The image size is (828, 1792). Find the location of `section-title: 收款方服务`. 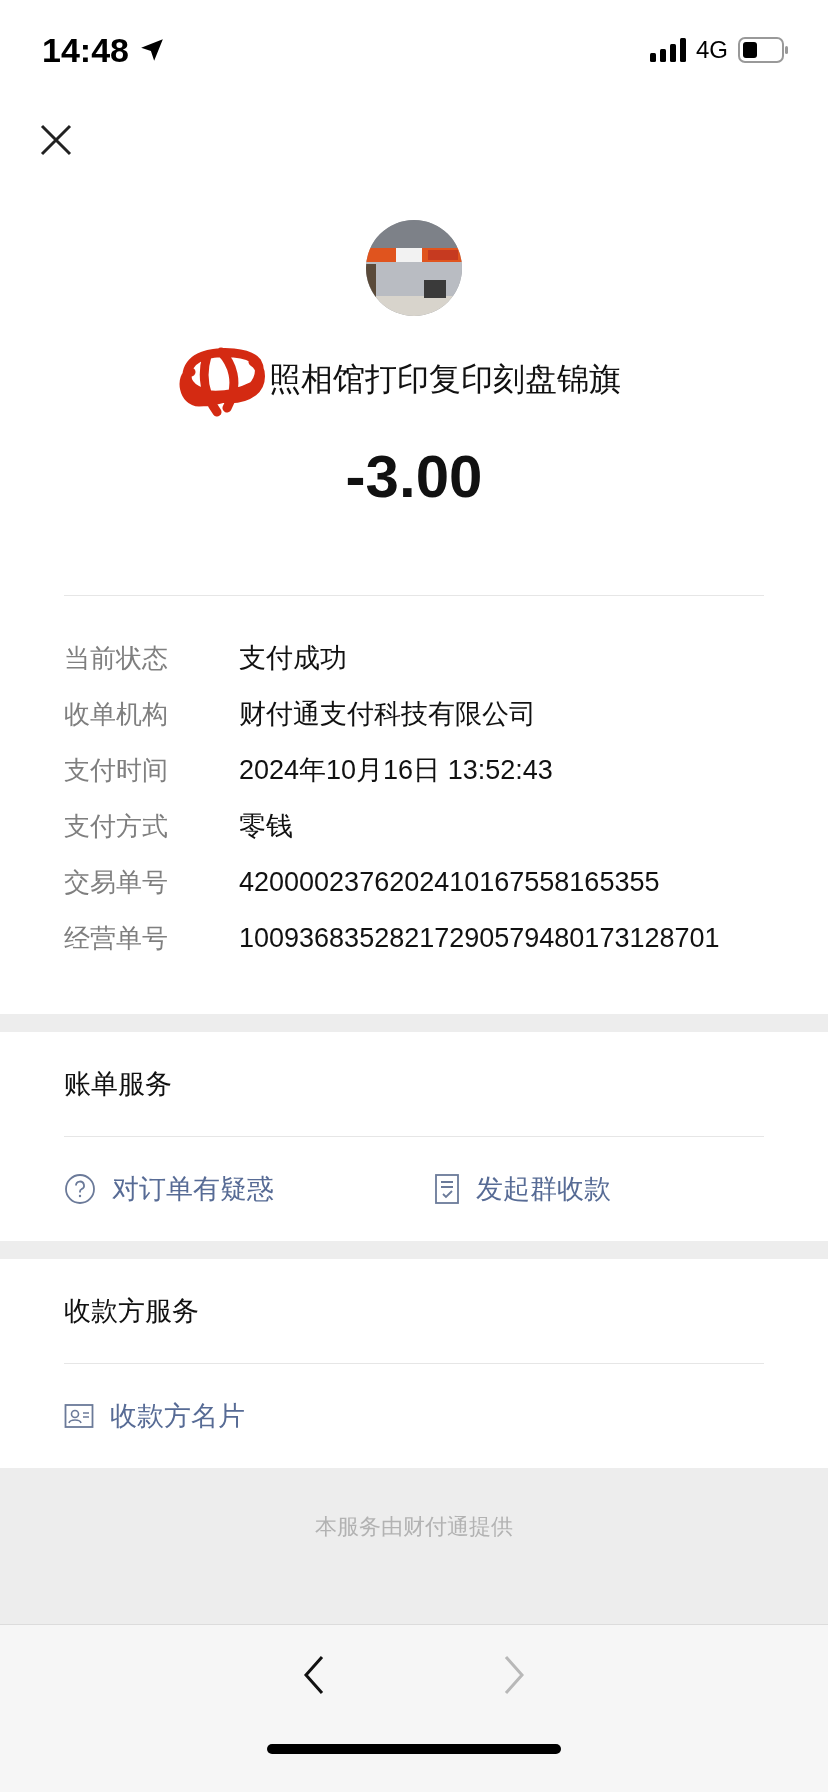

section-title: 收款方服务 is located at coordinates (131, 1311).